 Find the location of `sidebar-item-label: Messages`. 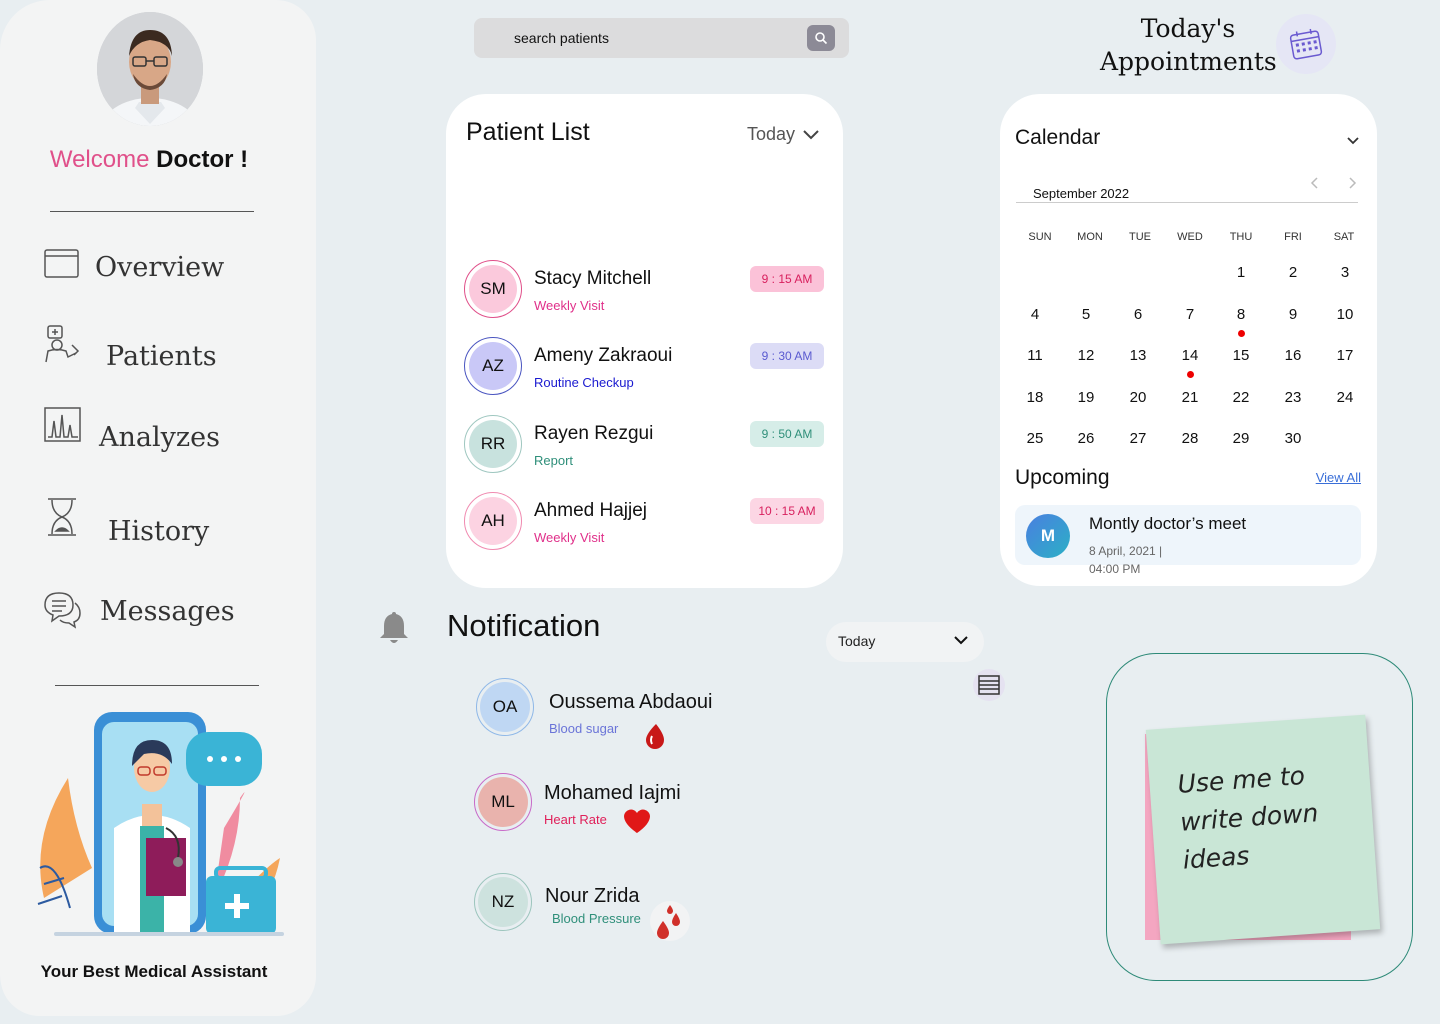

sidebar-item-label: Messages is located at coordinates (167, 611).